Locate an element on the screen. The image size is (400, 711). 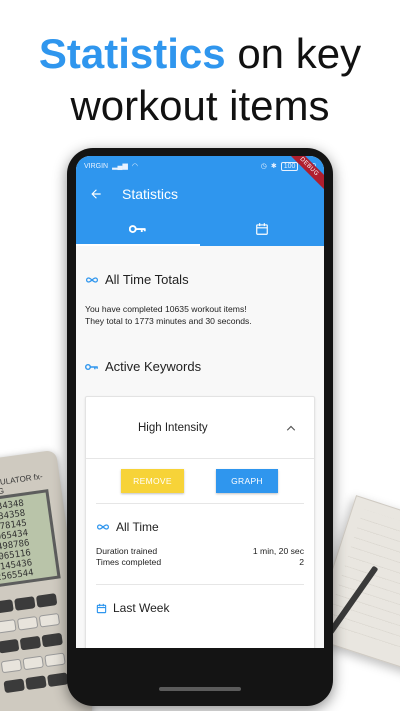
active-keywords-heading: Active Keywords is located at coordinates (200, 366).